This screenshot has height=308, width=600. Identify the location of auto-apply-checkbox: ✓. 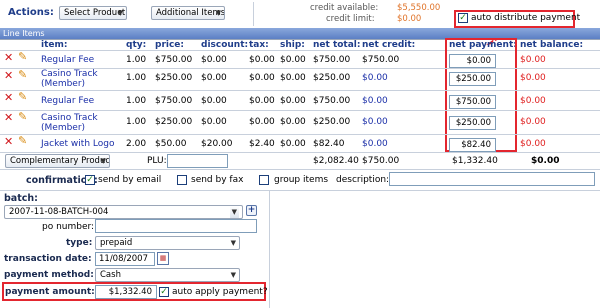
(164, 292).